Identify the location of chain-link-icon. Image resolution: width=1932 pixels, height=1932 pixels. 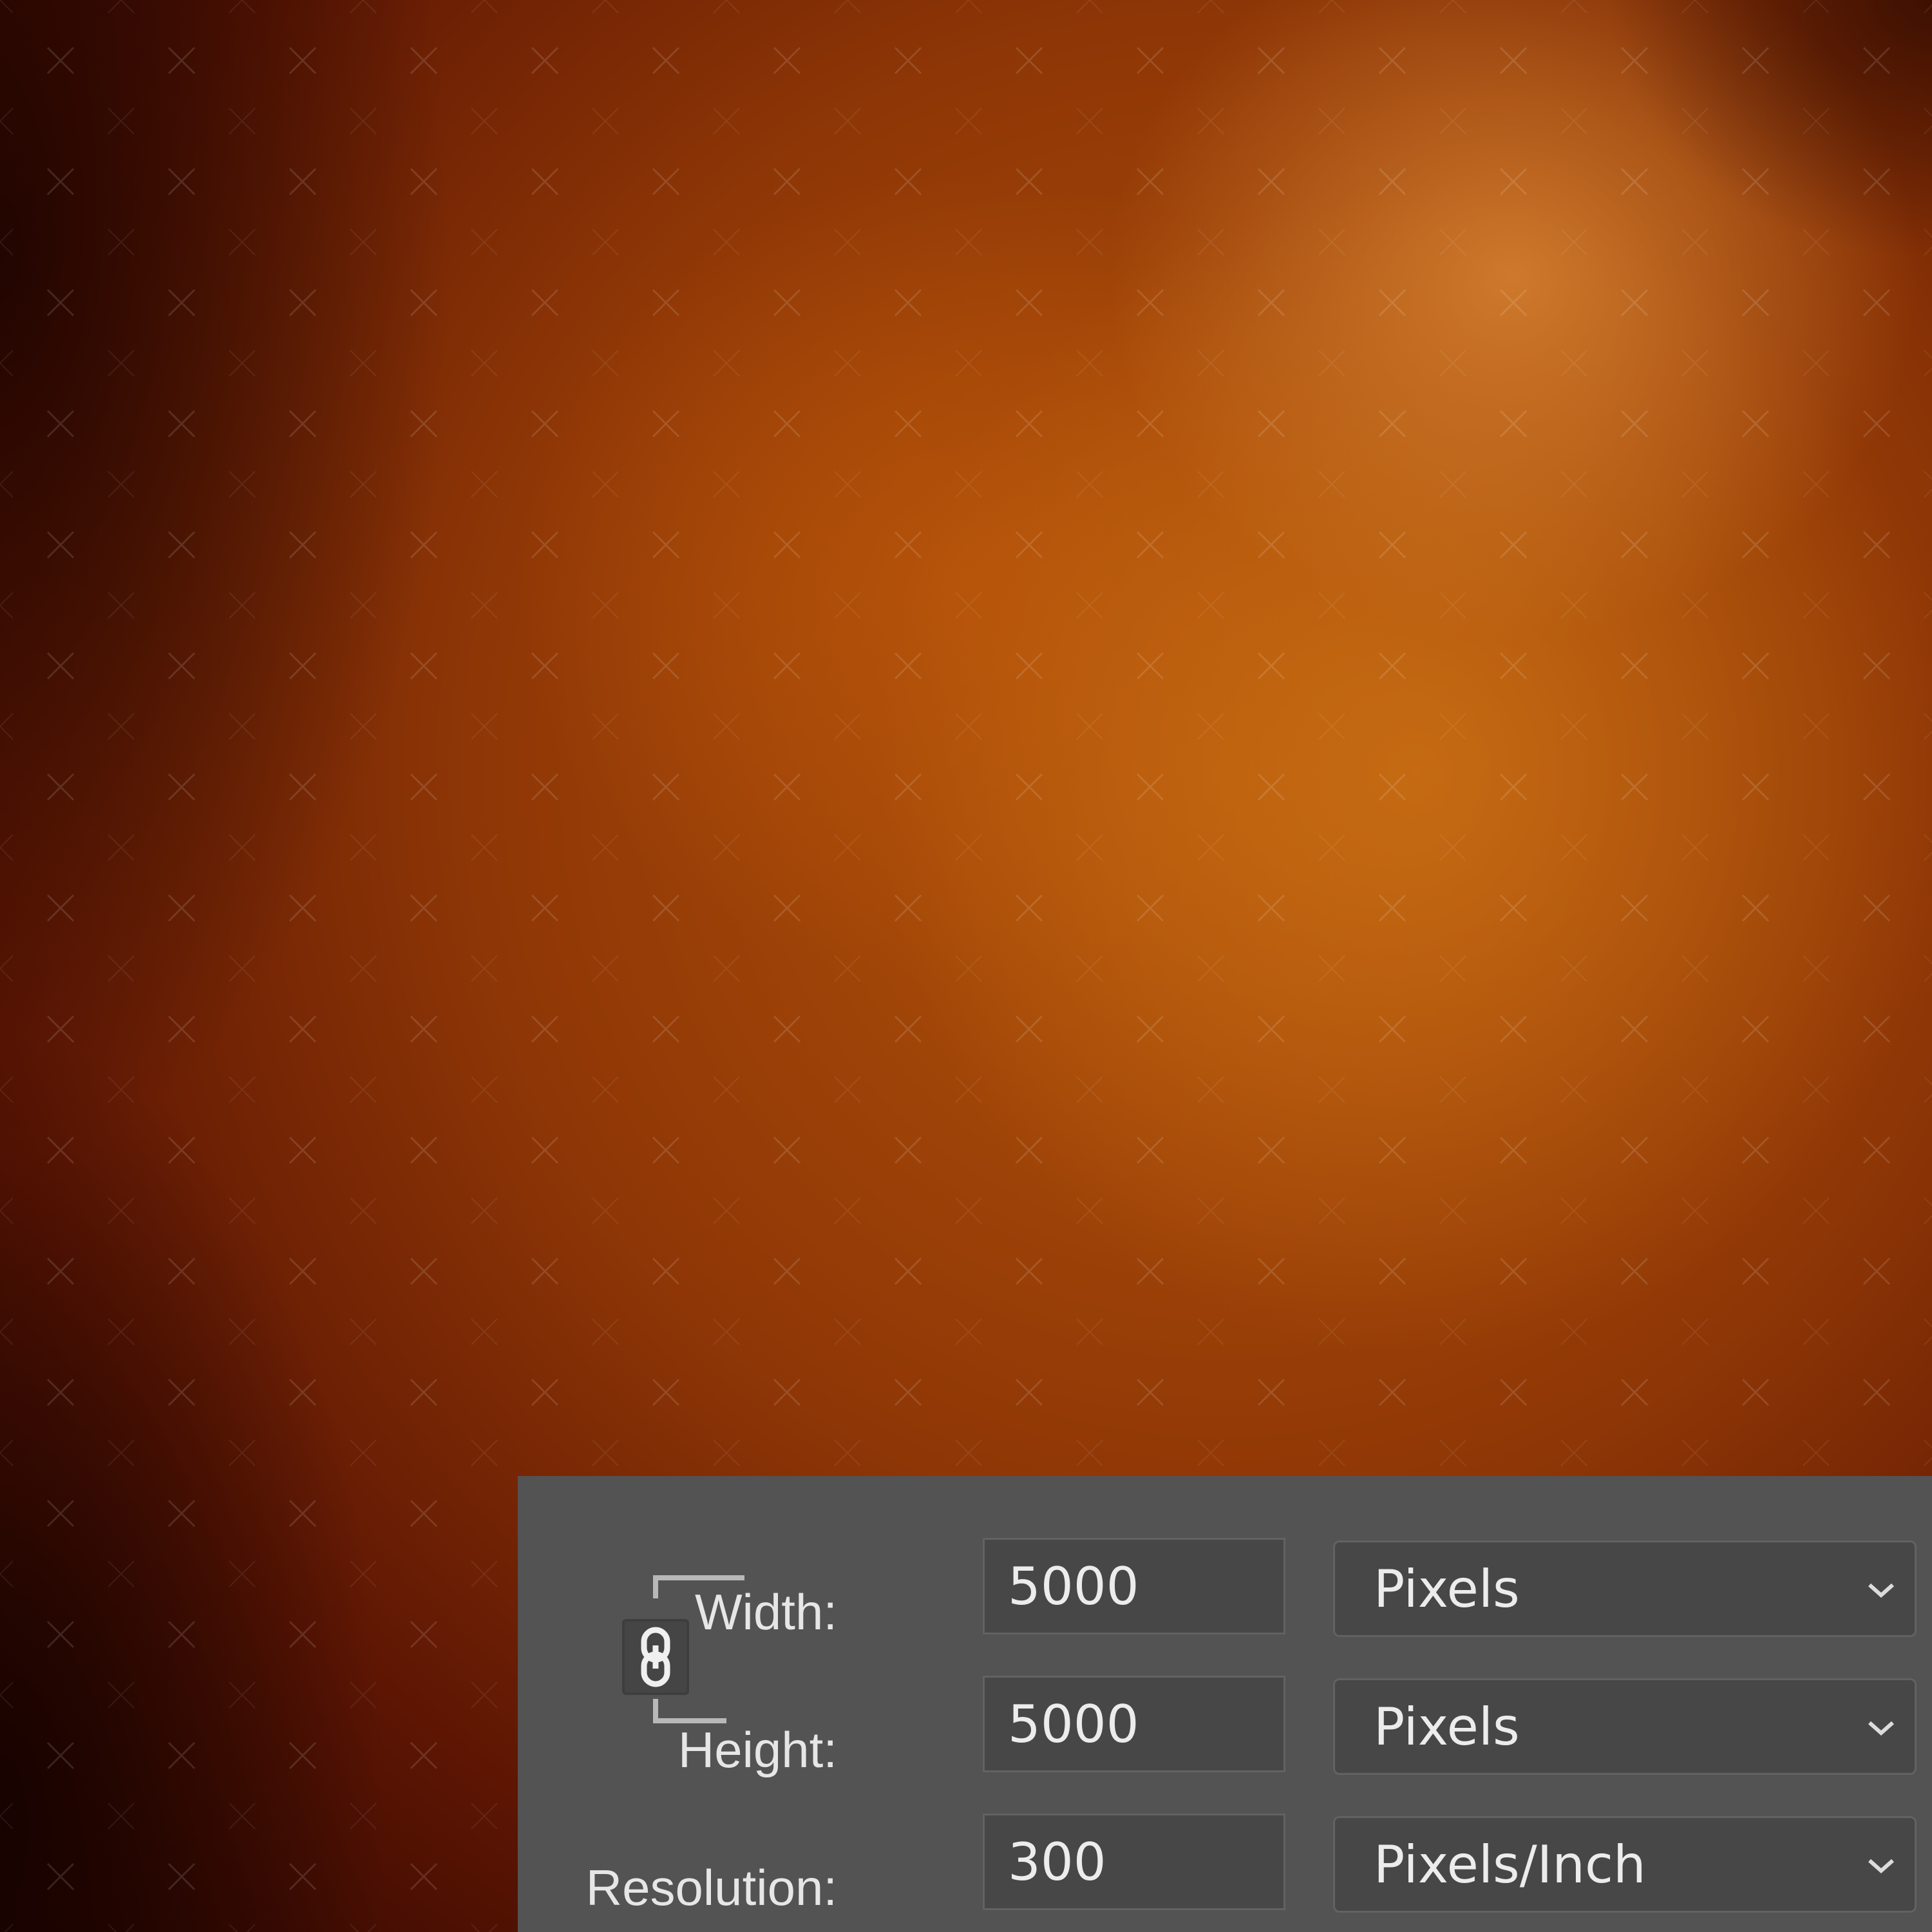
(655, 1657).